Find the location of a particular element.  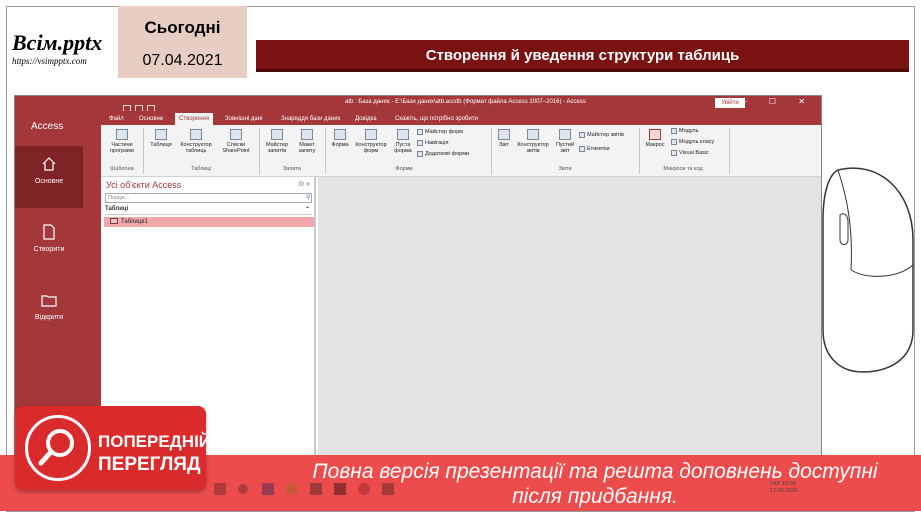

site-logo: Всім.pptx https://vsimpptx.com is located at coordinates (62, 52).